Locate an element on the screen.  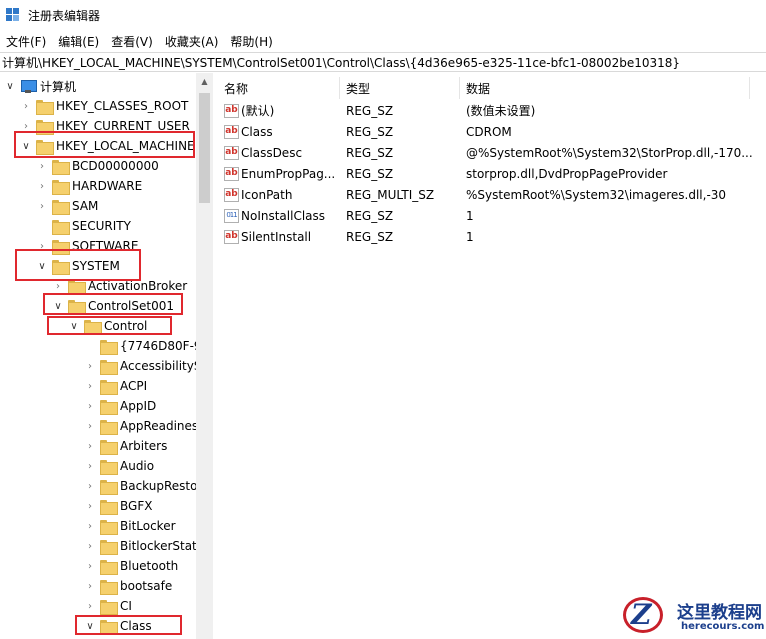
tree-node: › BitLocker is located at coordinates (130, 526).